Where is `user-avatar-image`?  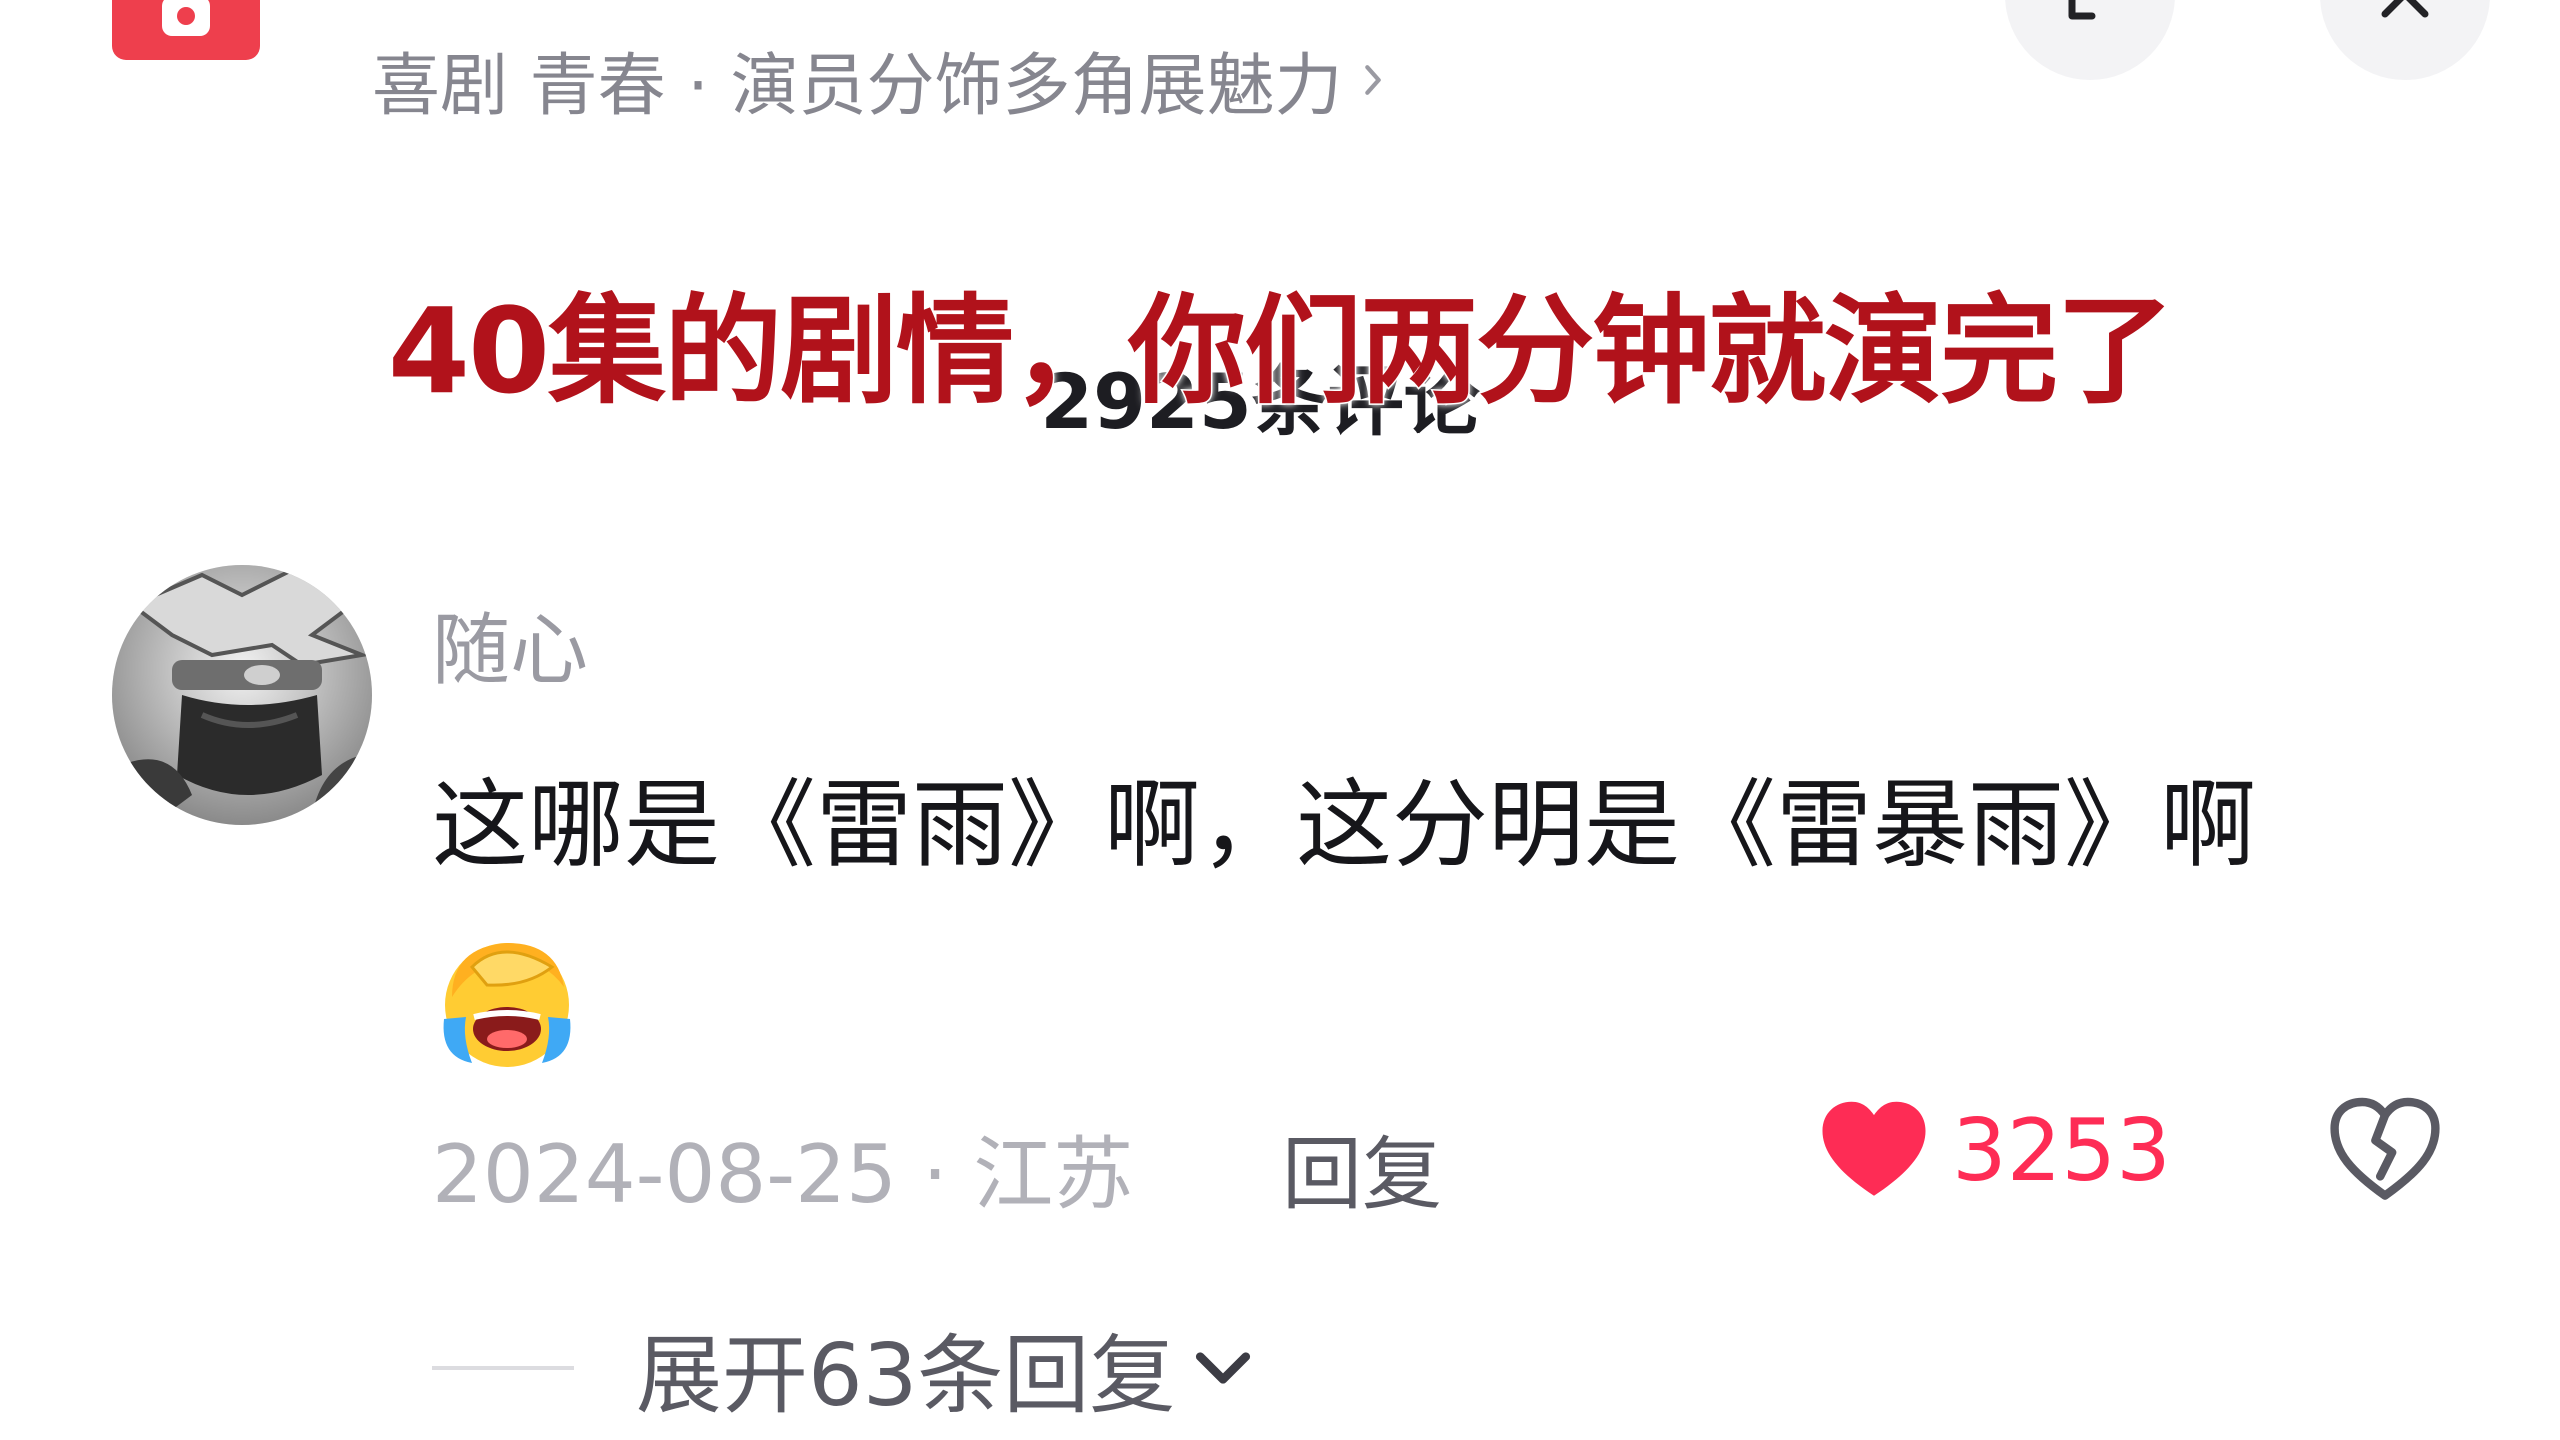
user-avatar-image is located at coordinates (242, 695).